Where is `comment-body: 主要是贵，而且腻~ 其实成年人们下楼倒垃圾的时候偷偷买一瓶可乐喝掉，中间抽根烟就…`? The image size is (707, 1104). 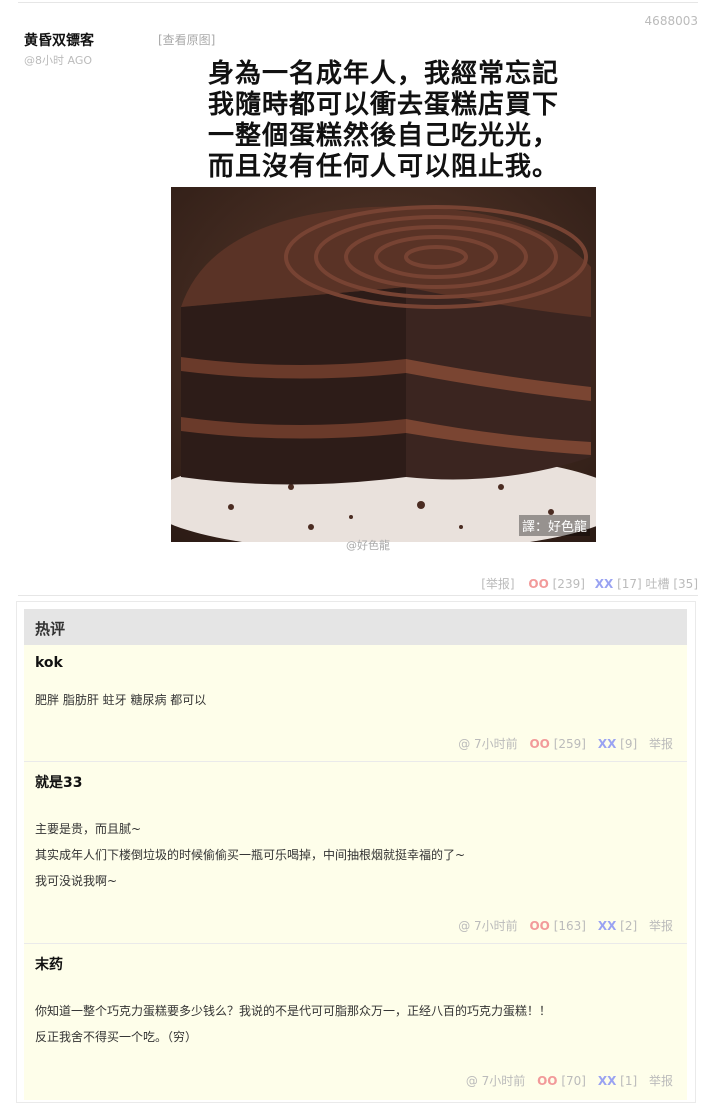 comment-body: 主要是贵，而且腻~ 其实成年人们下楼倒垃圾的时候偷偷买一瓶可乐喝掉，中间抽根烟就… is located at coordinates (250, 855).